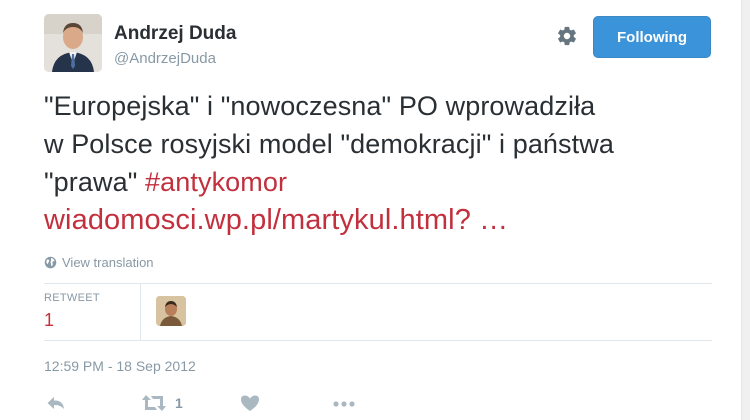  What do you see at coordinates (72, 298) in the screenshot?
I see `retweet-stat-label: RETWEET` at bounding box center [72, 298].